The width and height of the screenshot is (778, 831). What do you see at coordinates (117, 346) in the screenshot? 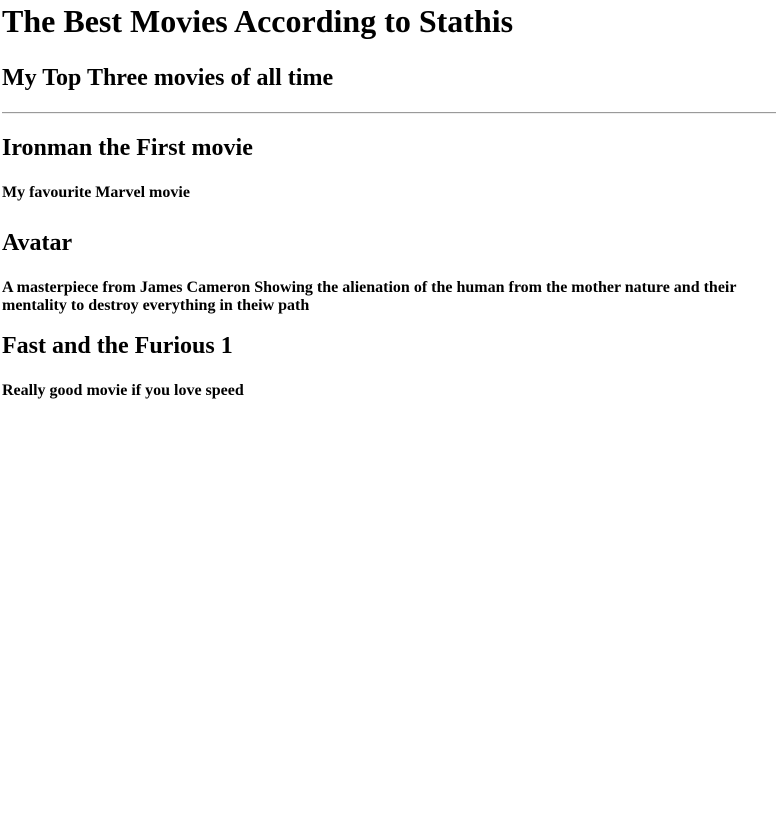
I see `movie-title: Fast and the Furious 1` at bounding box center [117, 346].